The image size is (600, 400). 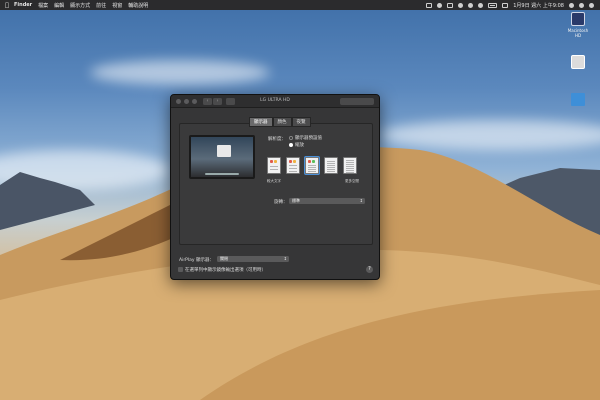 What do you see at coordinates (538, 5) in the screenshot?
I see `menu-clock: 1月9日 週六 上午9:08` at bounding box center [538, 5].